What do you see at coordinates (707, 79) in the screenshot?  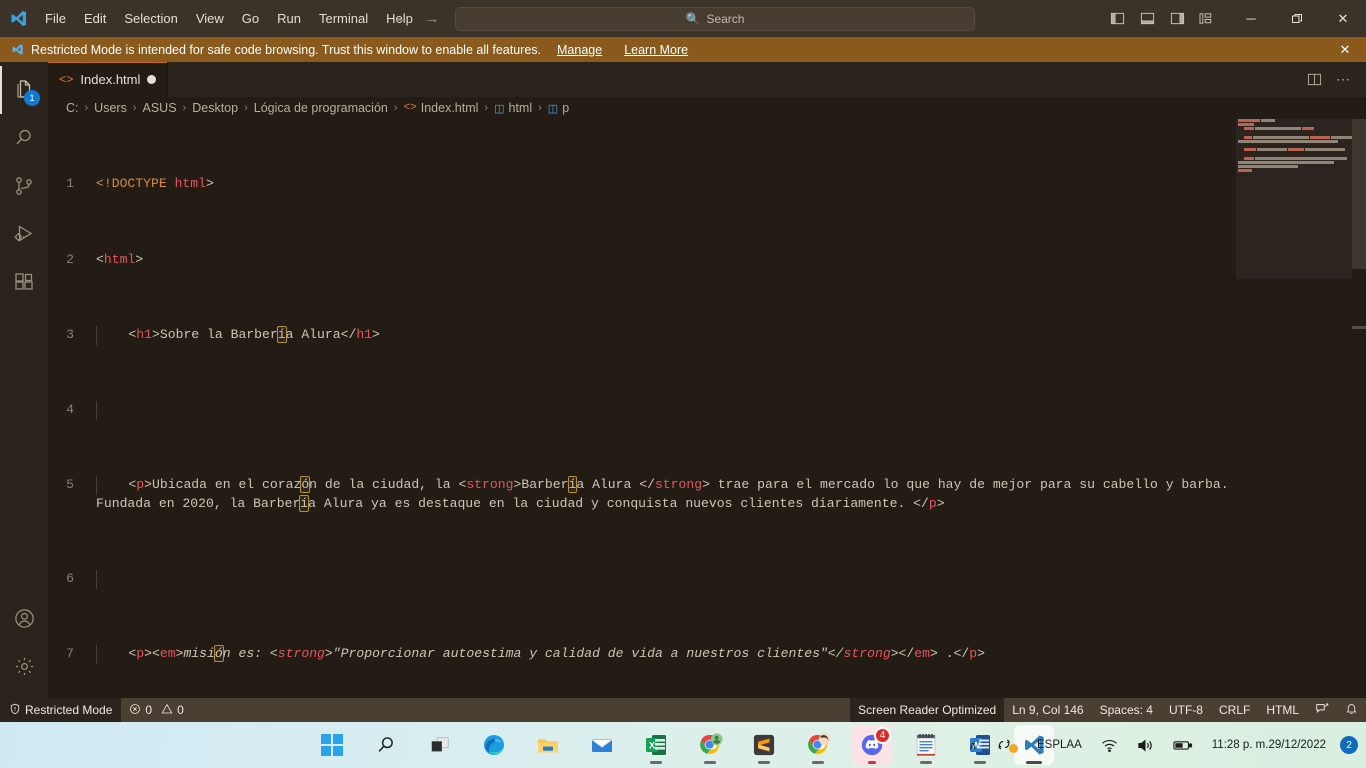 I see `editor-tab-bar: <> Index.html ⋯` at bounding box center [707, 79].